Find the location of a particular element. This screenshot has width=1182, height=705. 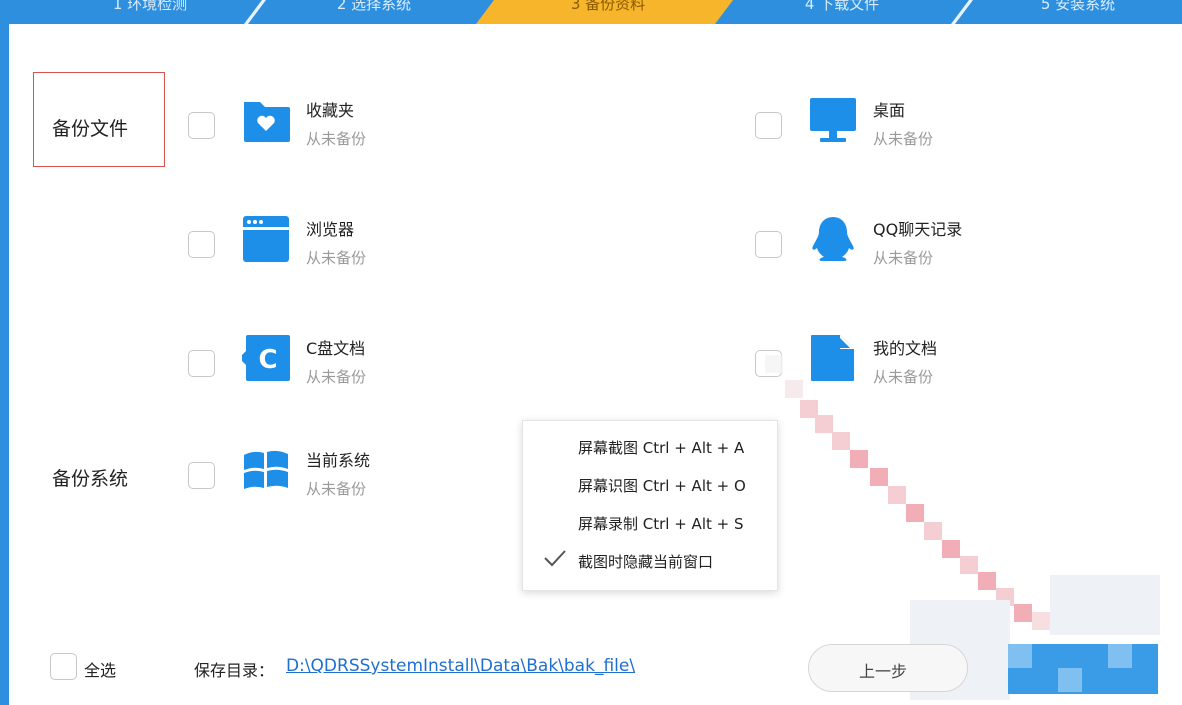

qq-penguin-icon is located at coordinates (833, 239).